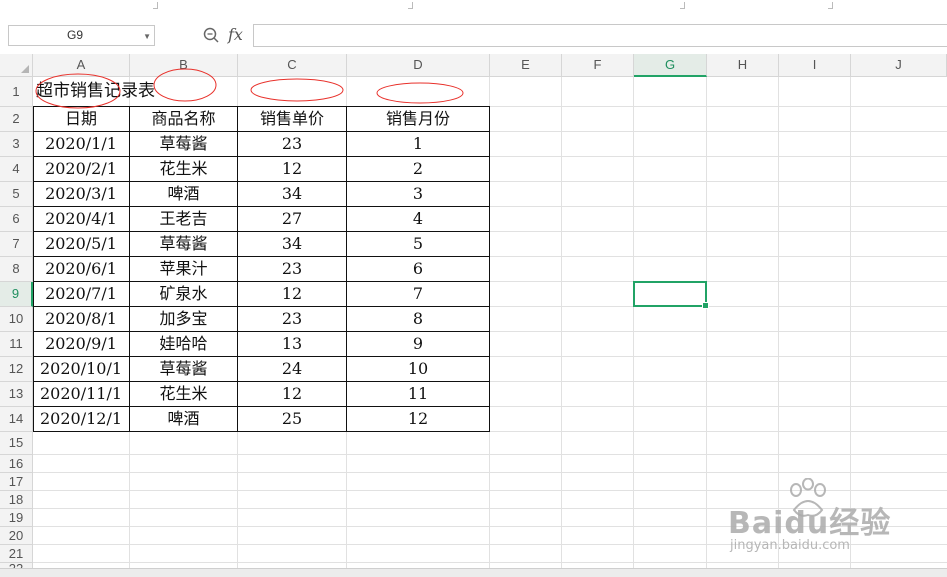  What do you see at coordinates (184, 219) in the screenshot?
I see `cell: 王老吉` at bounding box center [184, 219].